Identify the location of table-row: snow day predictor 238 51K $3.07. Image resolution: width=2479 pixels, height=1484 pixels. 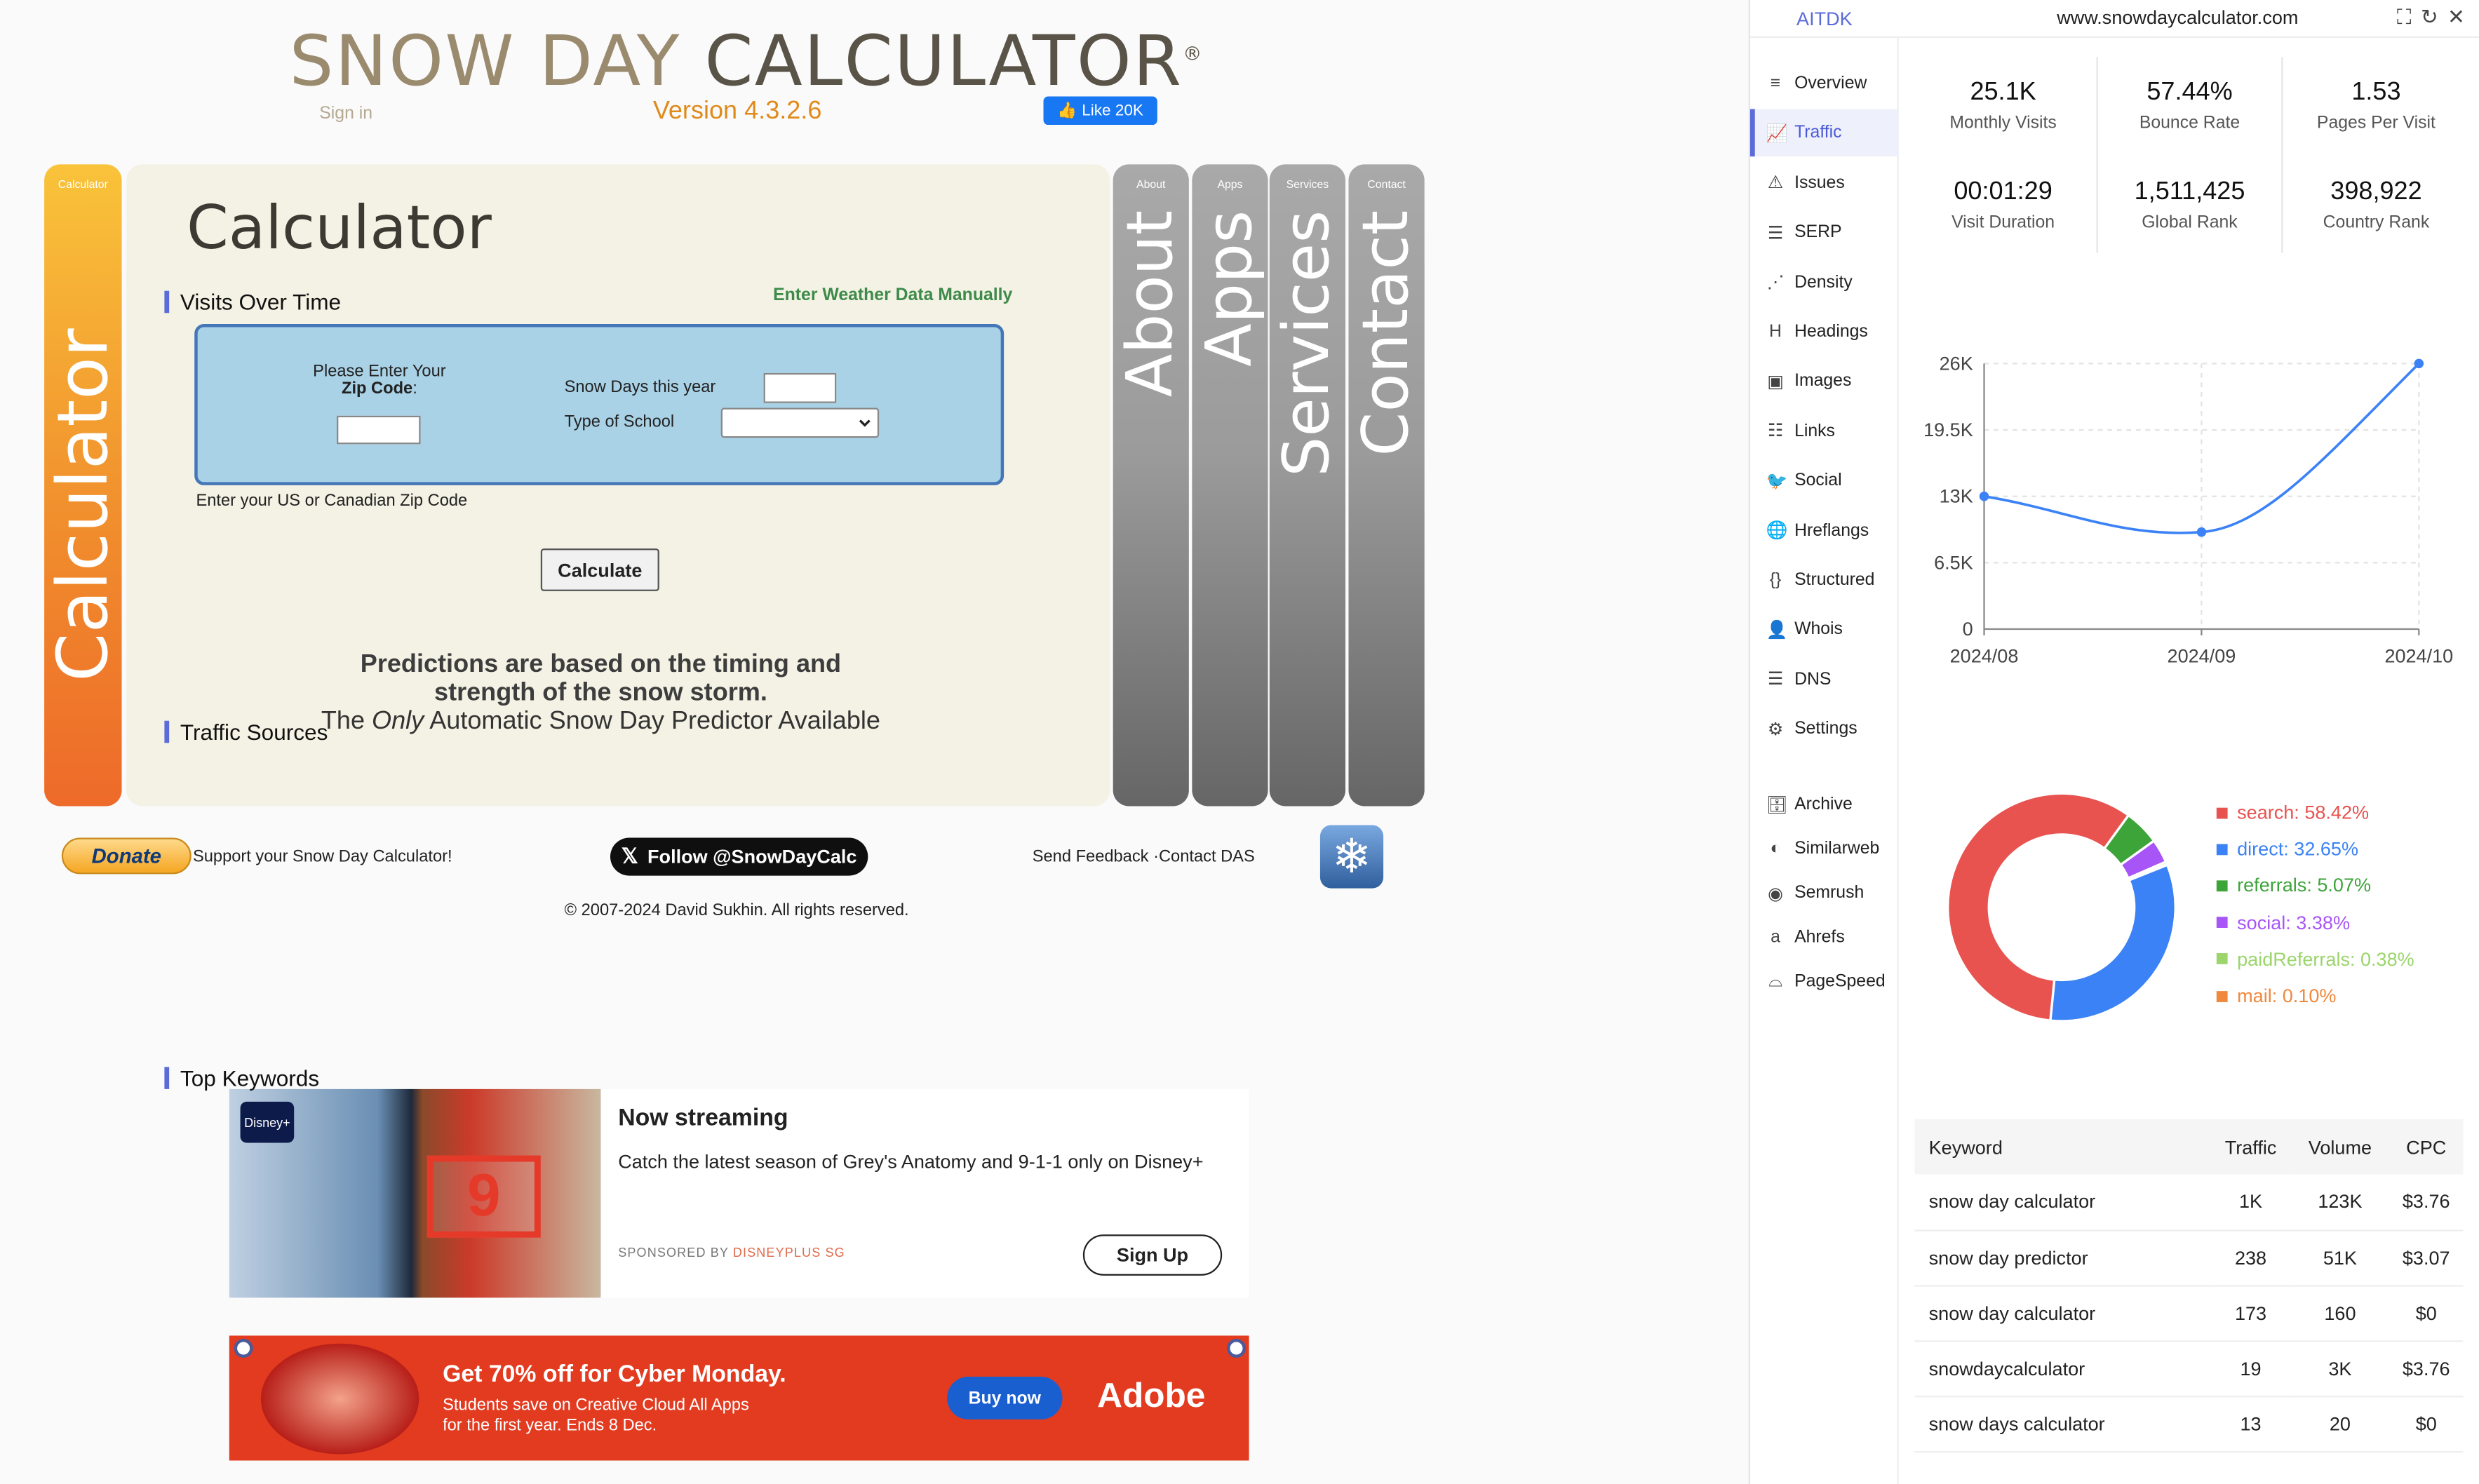
(2189, 1258).